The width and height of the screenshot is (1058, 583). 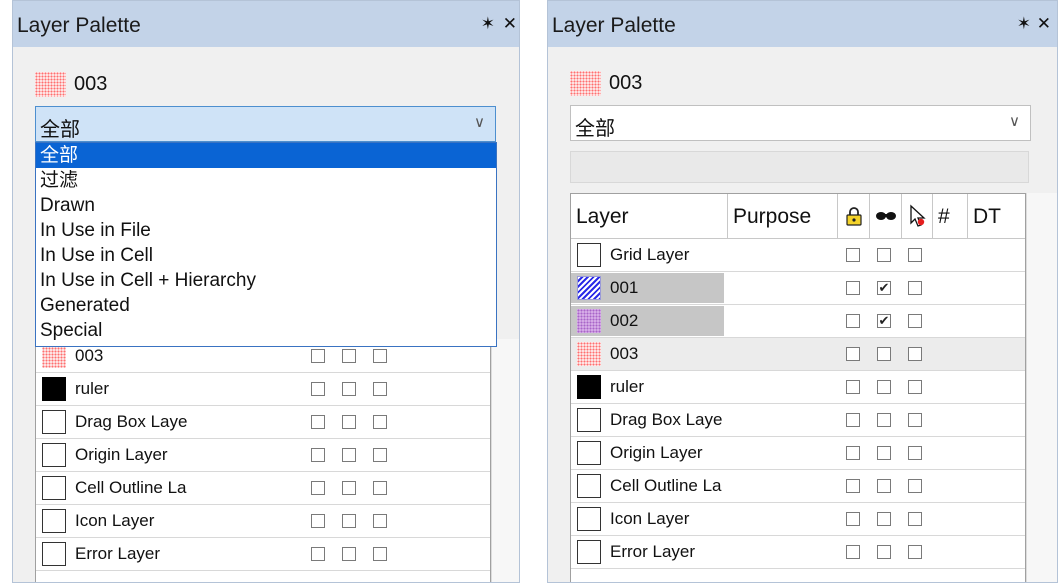 I want to click on layer-row: 003, so click(x=798, y=354).